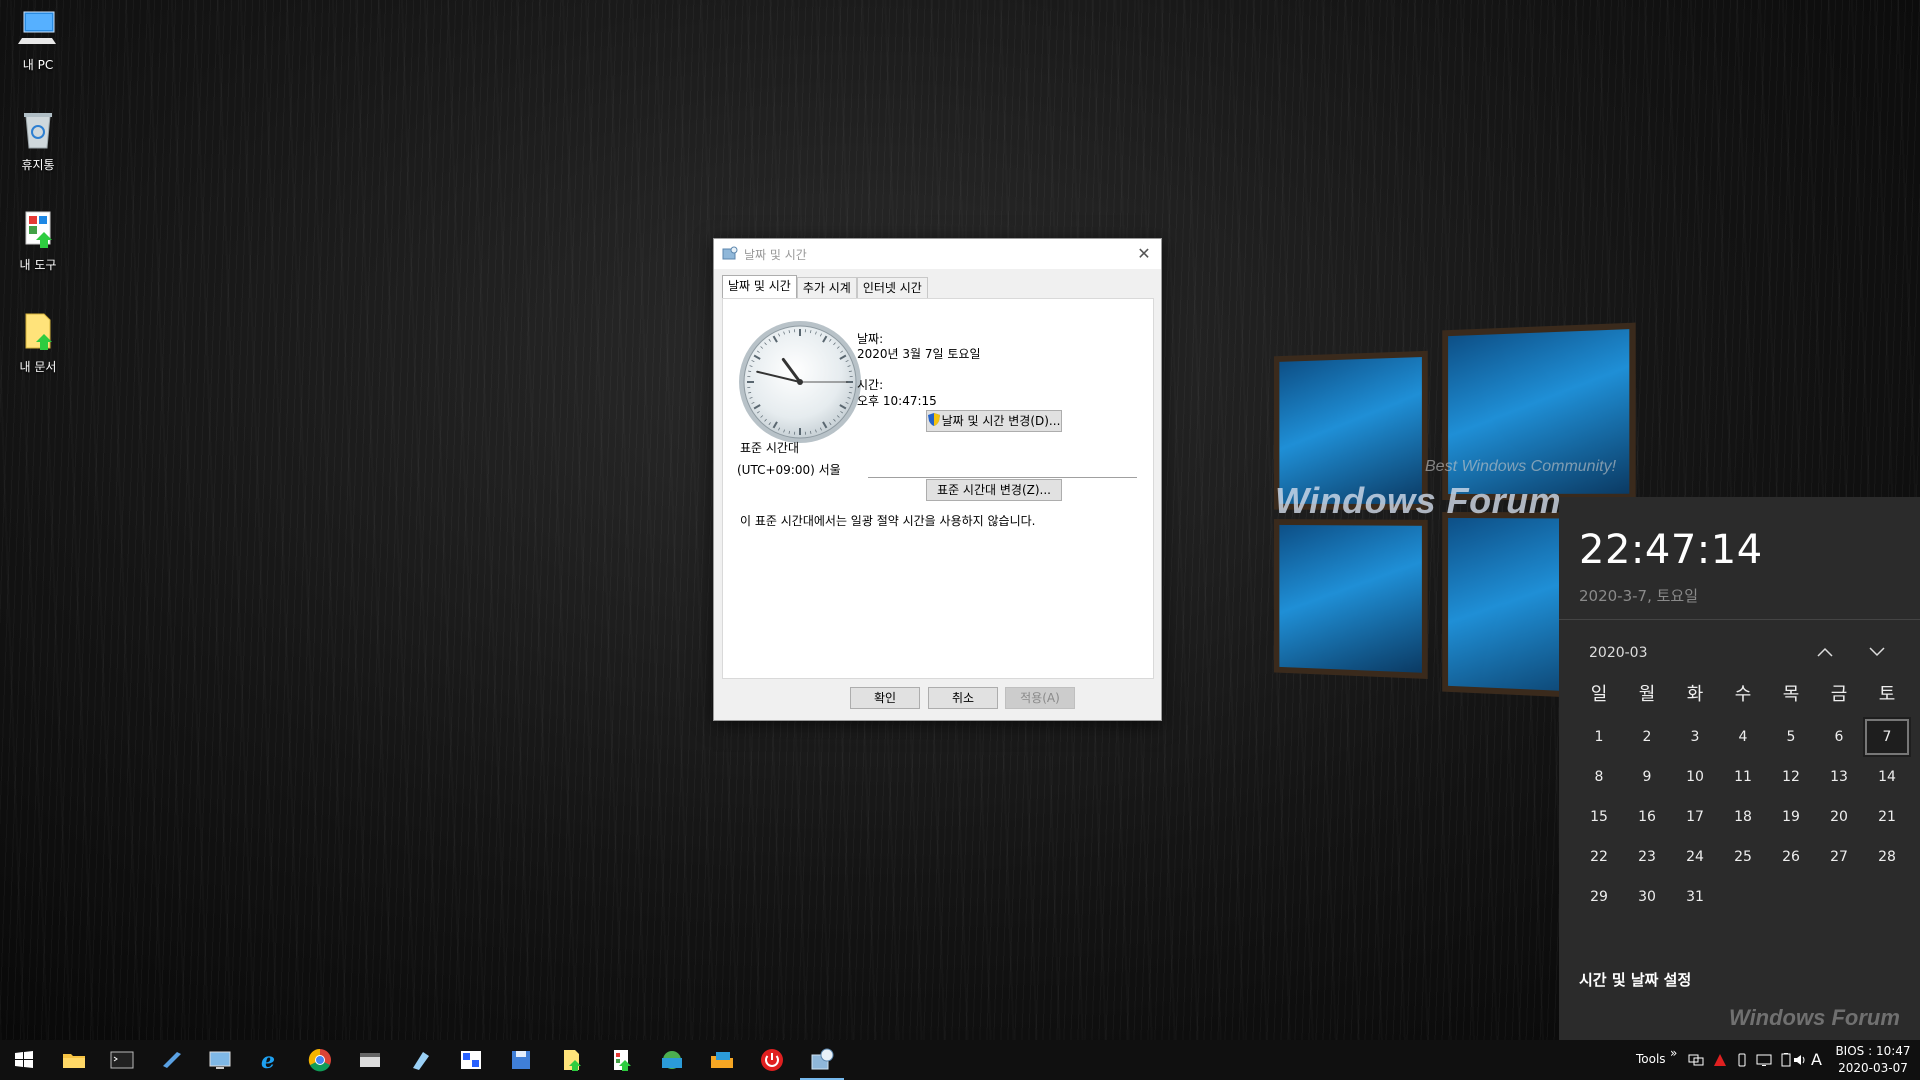 This screenshot has height=1080, width=1920. I want to click on calendar-day: 17, so click(1695, 817).